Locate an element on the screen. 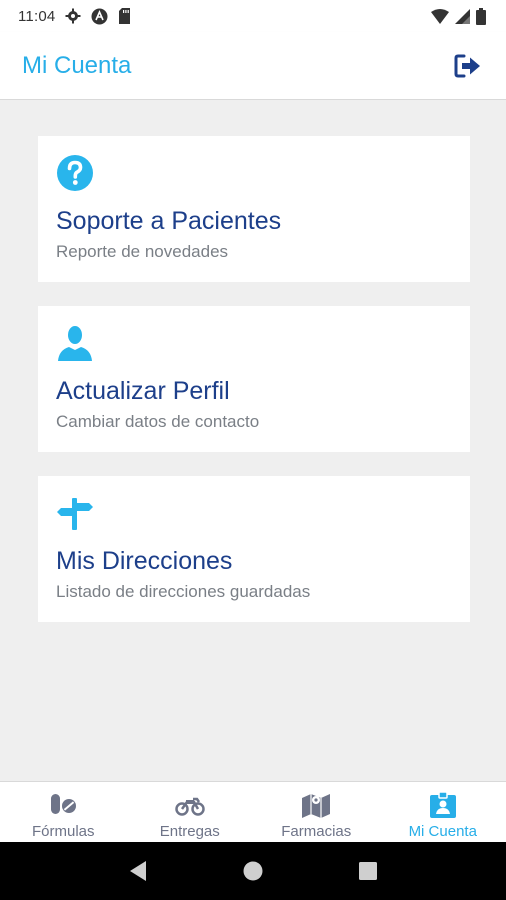  nav-label: Entregas is located at coordinates (189, 831).